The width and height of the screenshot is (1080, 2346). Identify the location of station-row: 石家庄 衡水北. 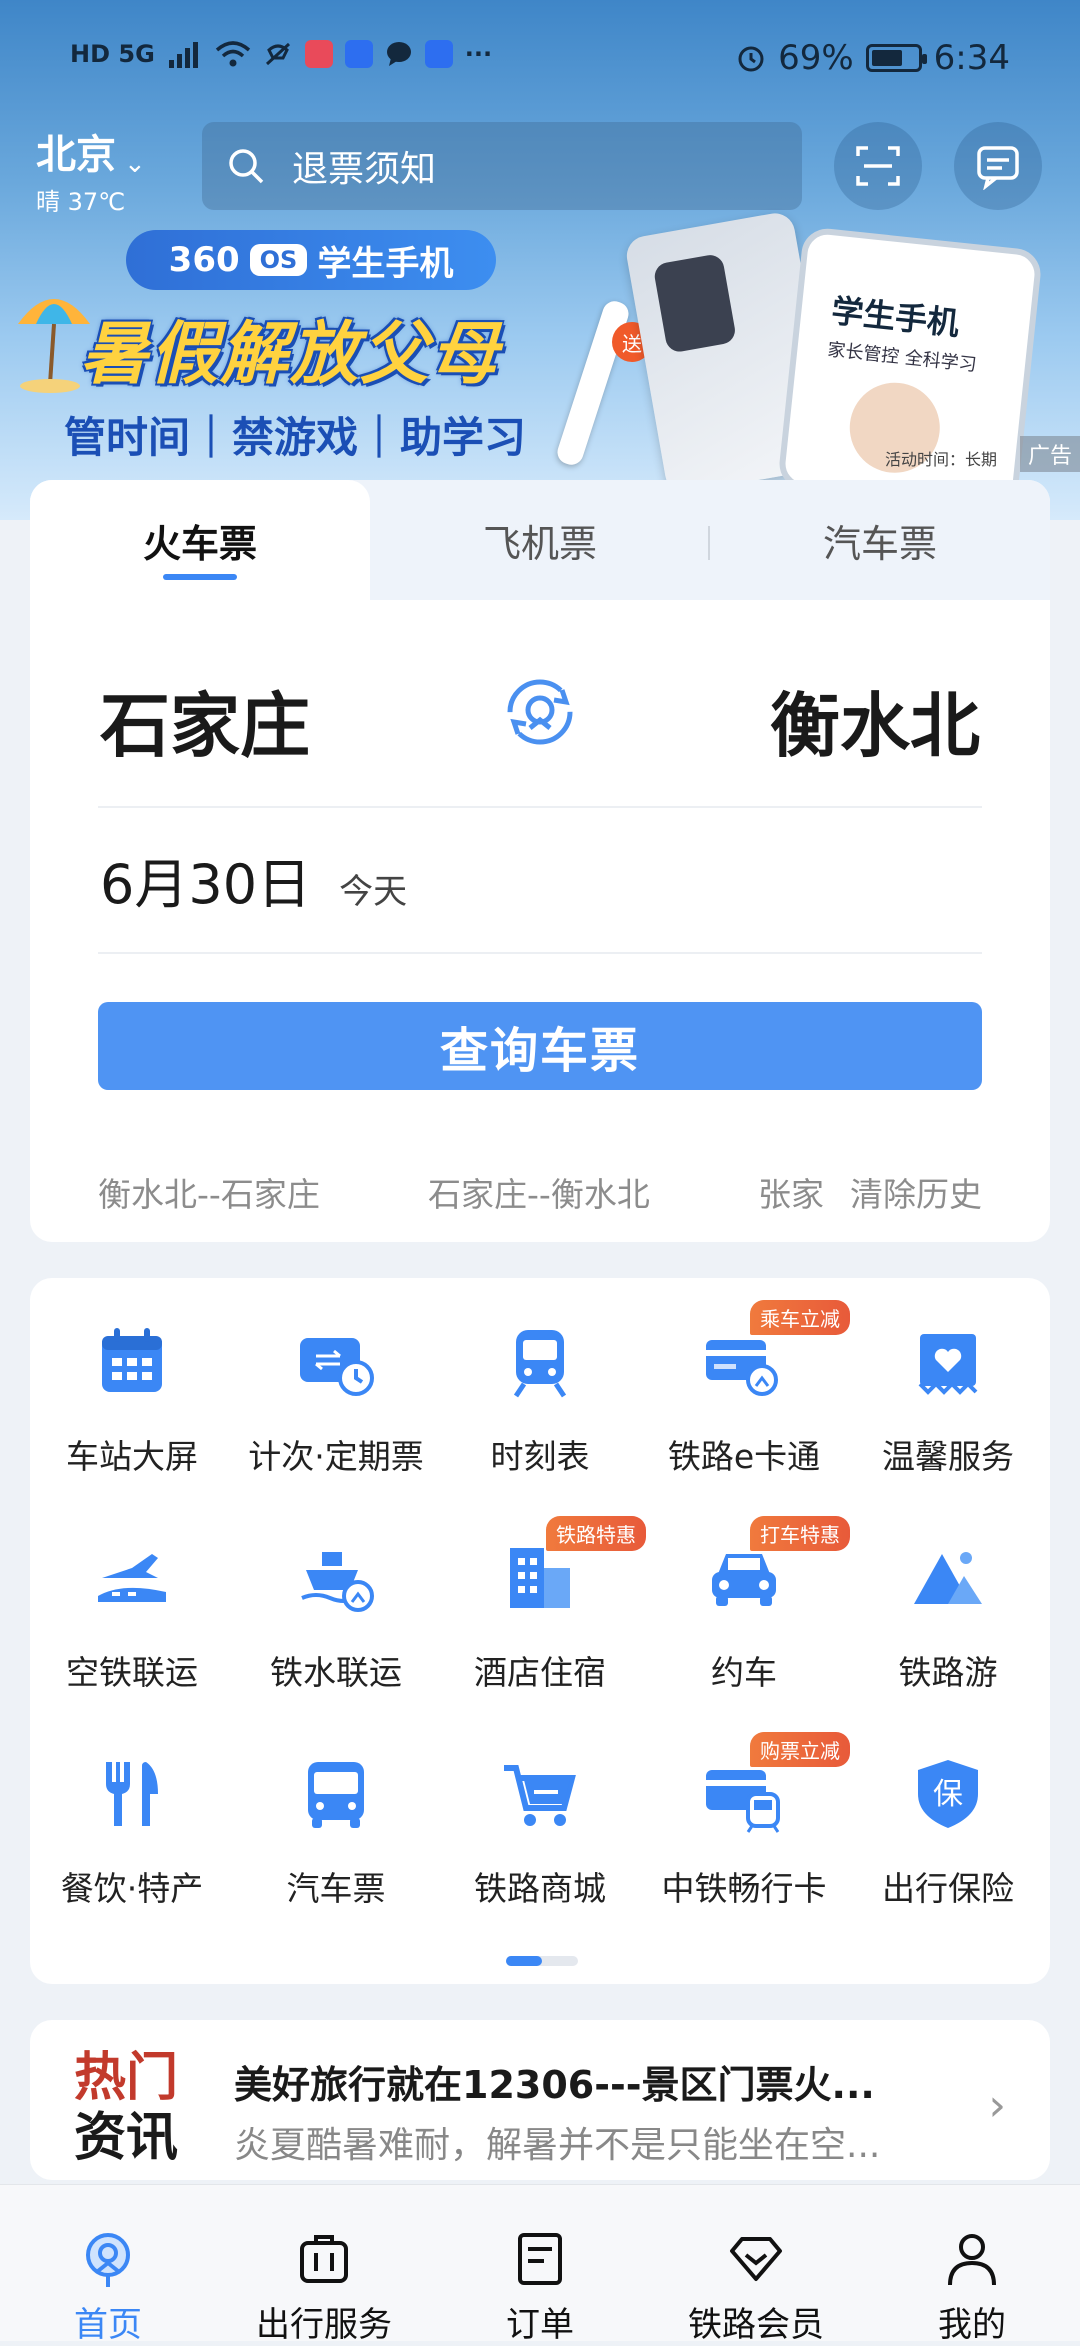
(540, 720).